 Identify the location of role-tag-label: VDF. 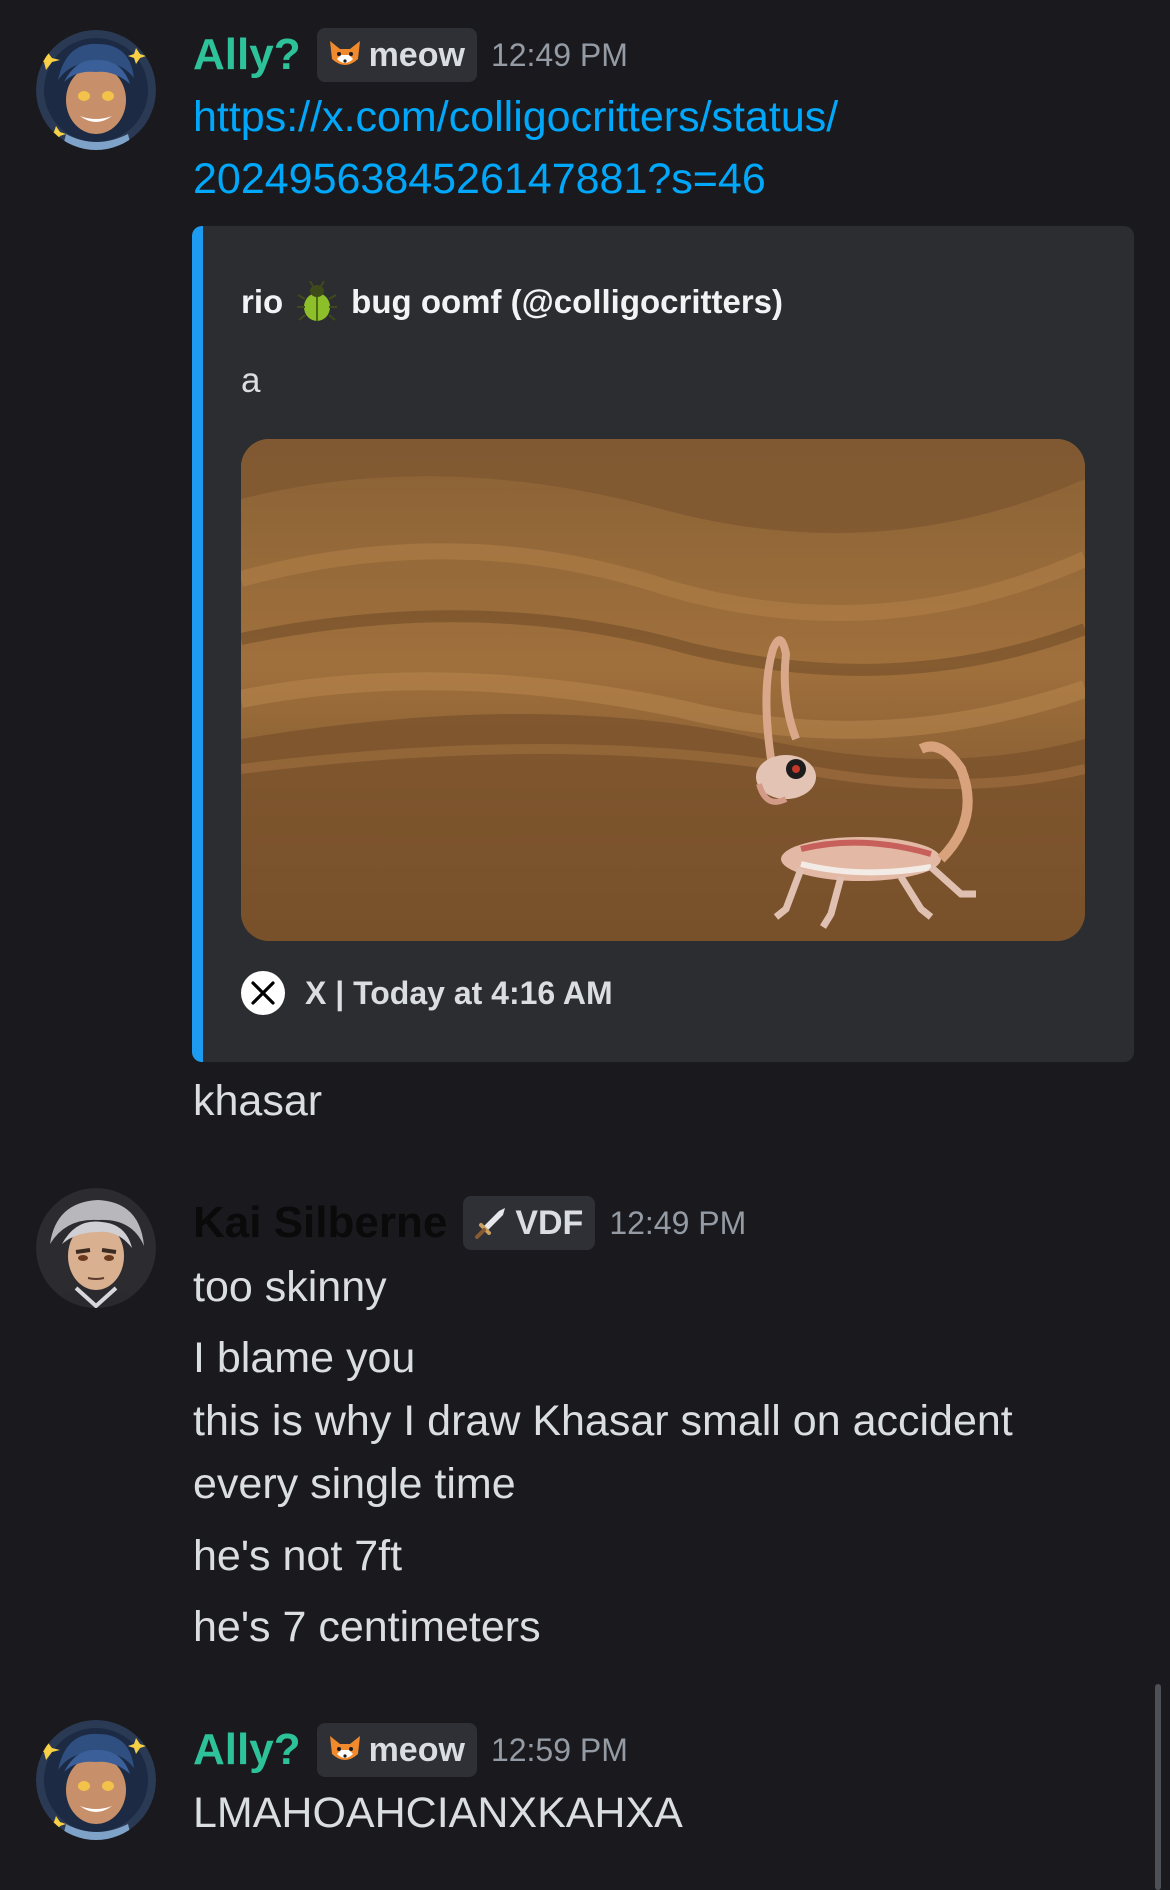
(549, 1222).